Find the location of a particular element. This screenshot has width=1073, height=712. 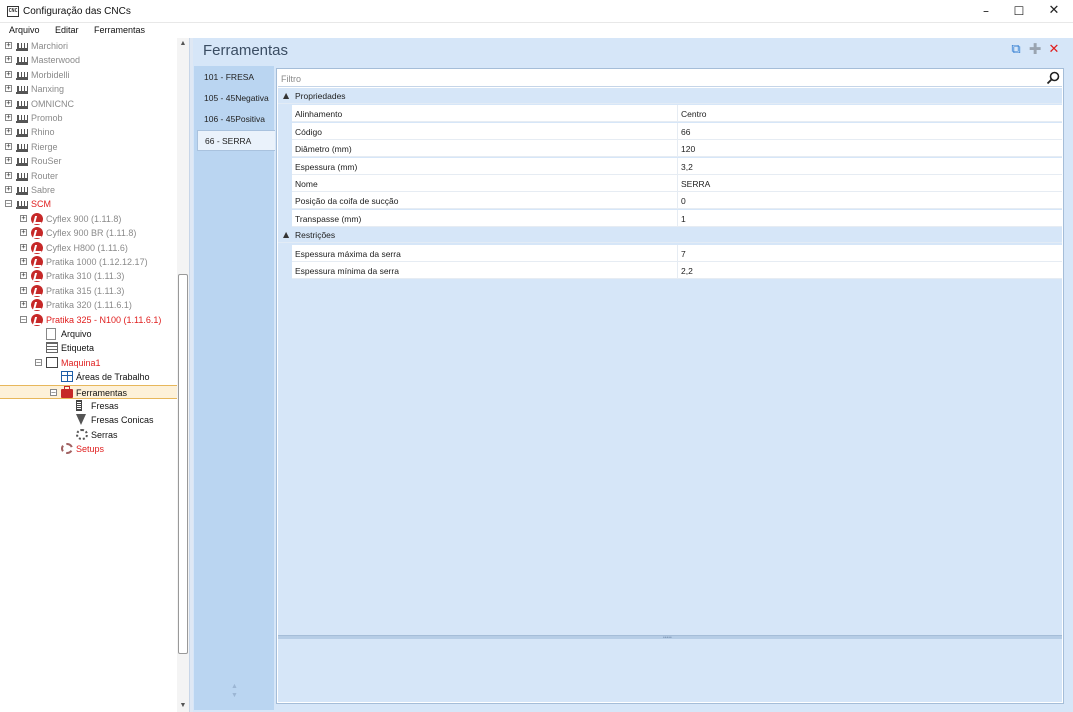

tree-item: + Nanxing is located at coordinates (88, 89).